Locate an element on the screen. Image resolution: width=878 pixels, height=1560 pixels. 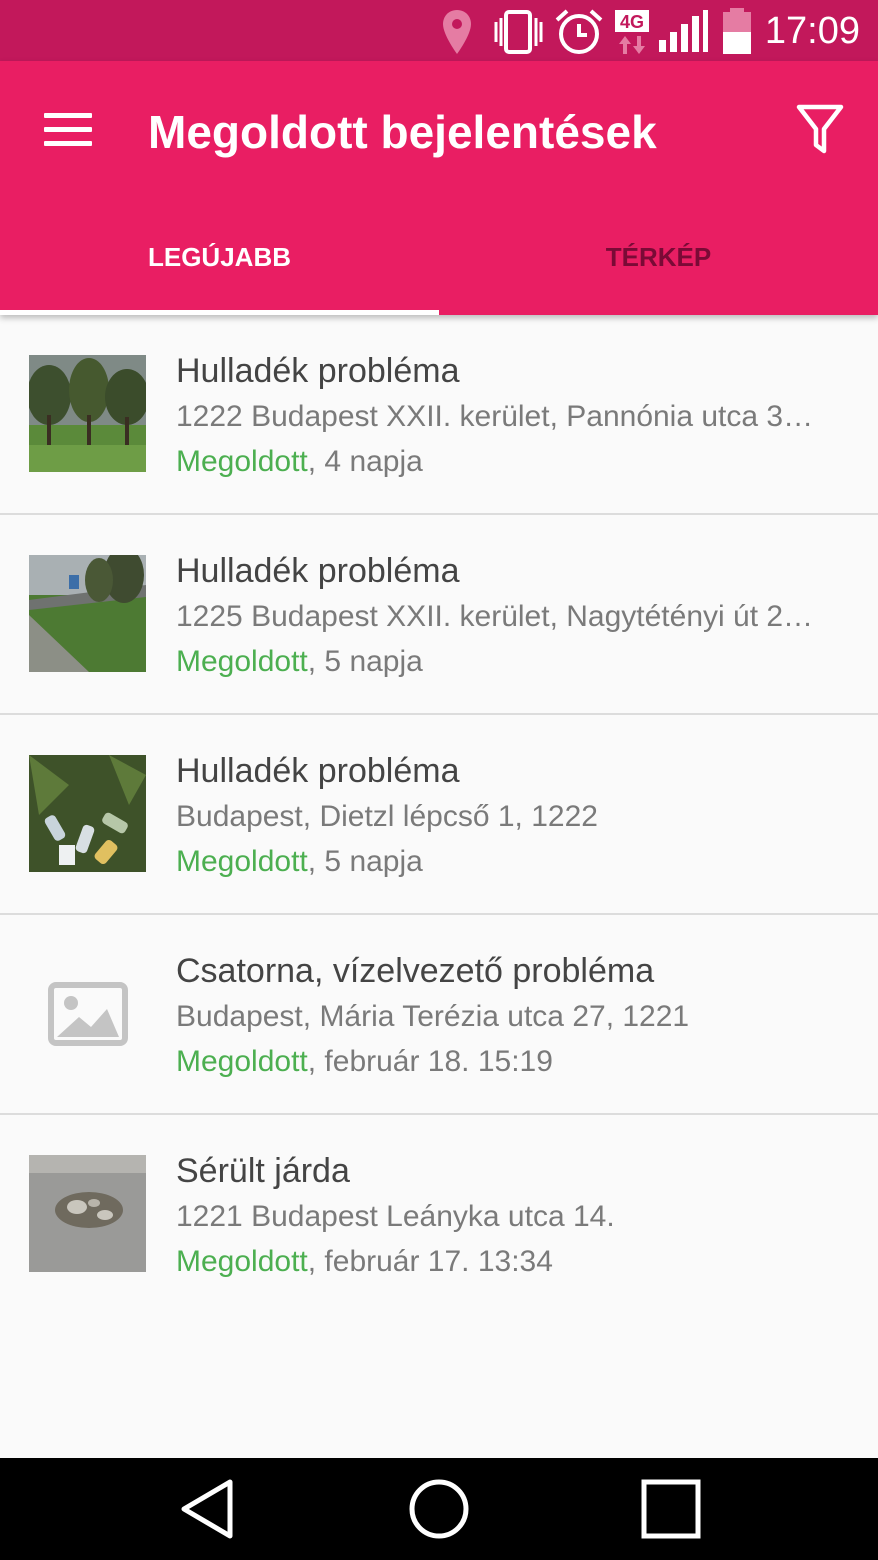
filter-icon is located at coordinates (820, 129).